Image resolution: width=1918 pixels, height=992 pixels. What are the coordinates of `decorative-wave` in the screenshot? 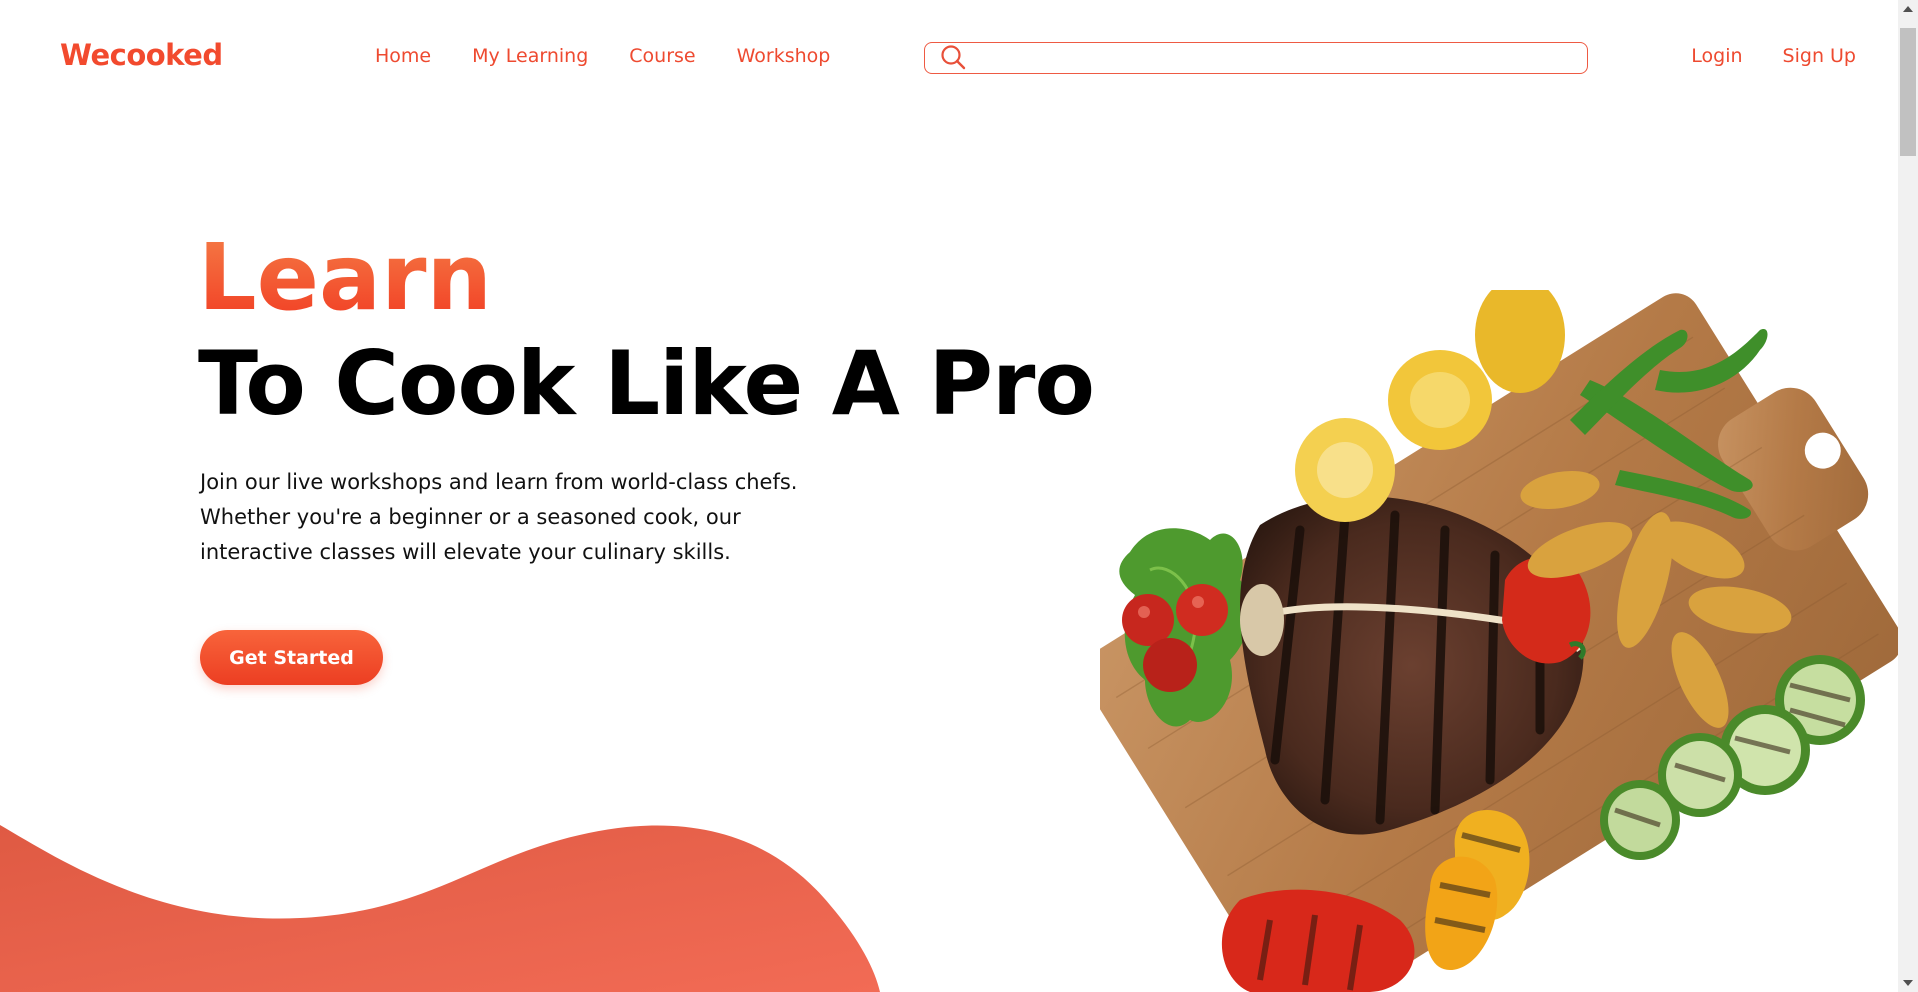 It's located at (440, 908).